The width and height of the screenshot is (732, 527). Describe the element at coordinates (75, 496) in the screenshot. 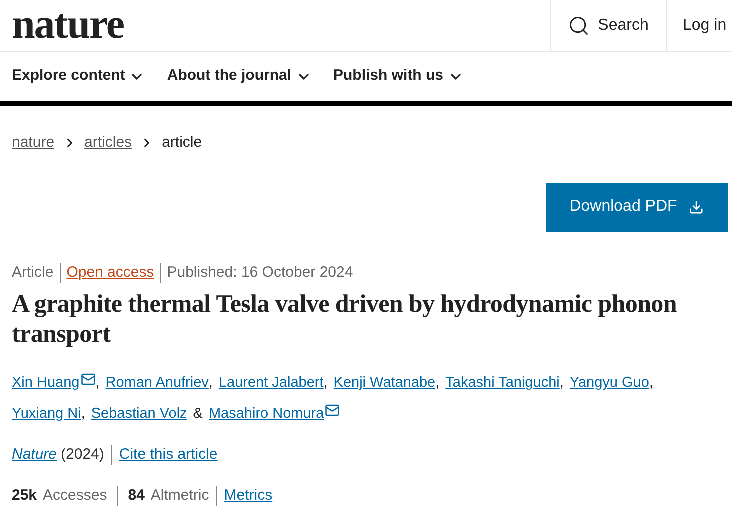

I see `metric-label: Accesses` at that location.